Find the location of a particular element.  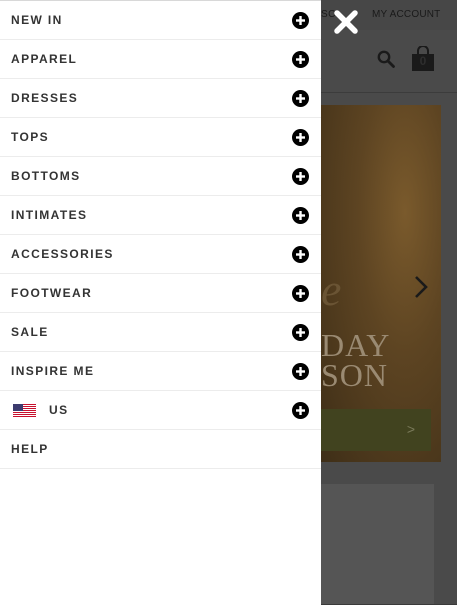

menu-item-label: SALE is located at coordinates (30, 332).